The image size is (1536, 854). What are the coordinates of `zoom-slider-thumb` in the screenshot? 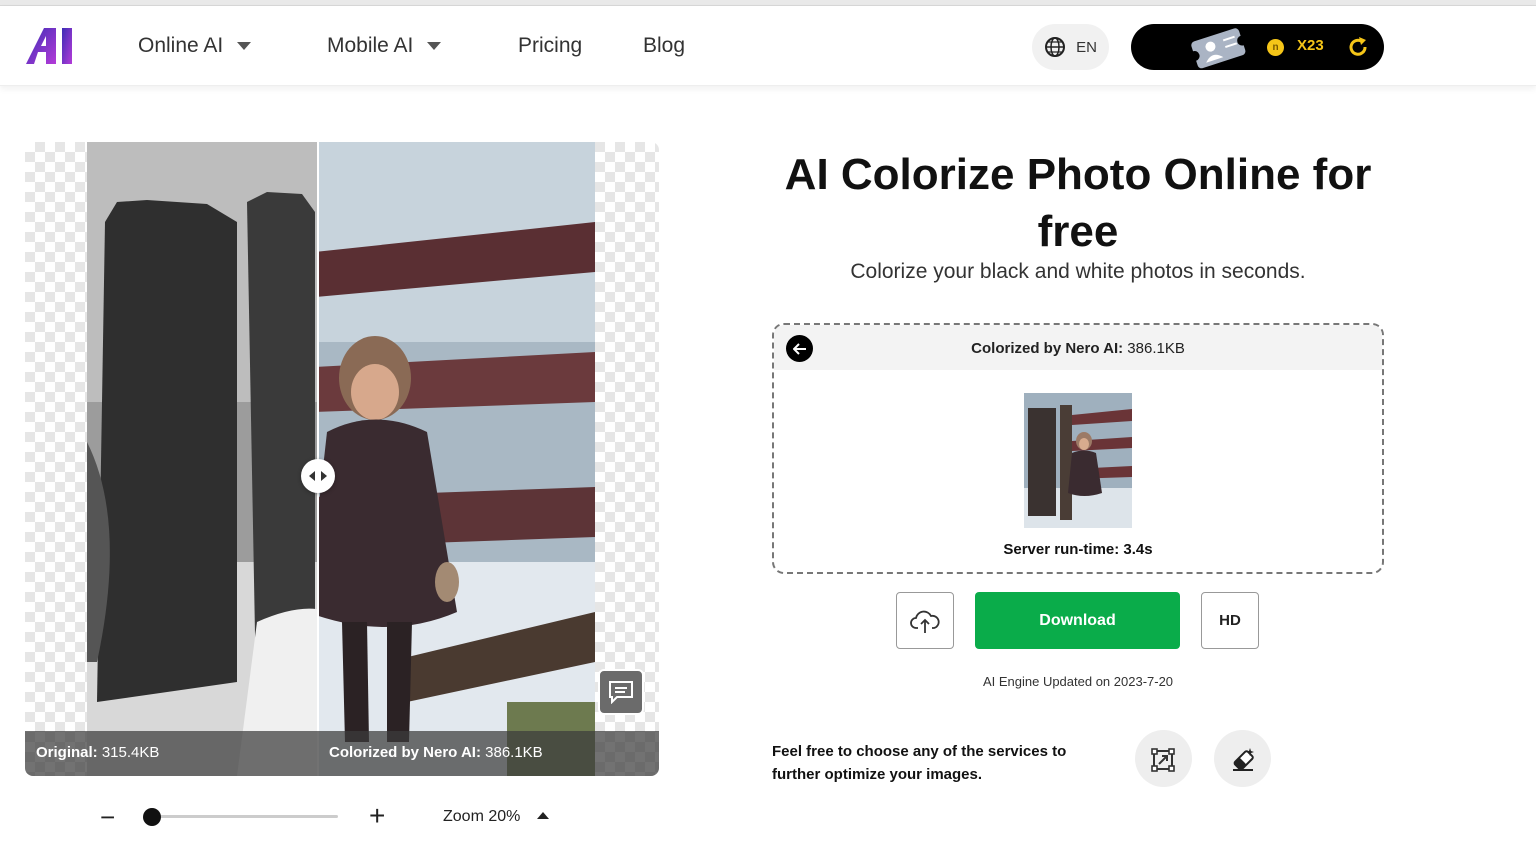 It's located at (152, 817).